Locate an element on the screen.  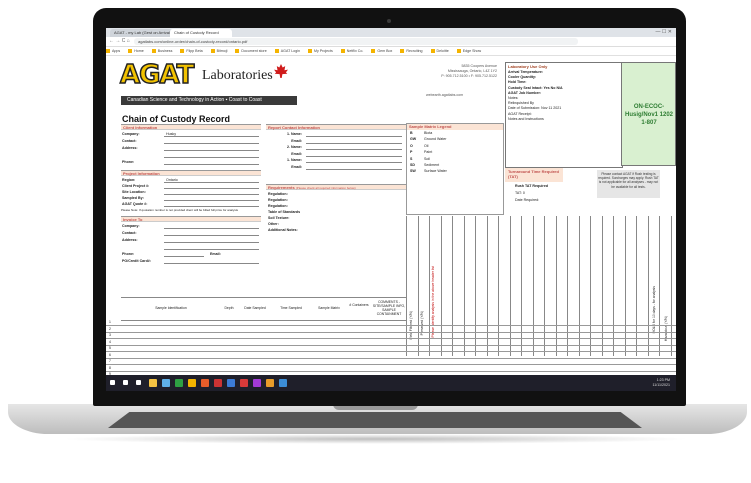
tab-agat: AGAT - my Lab (Gest on Arrival) is located at coordinates (141, 33).